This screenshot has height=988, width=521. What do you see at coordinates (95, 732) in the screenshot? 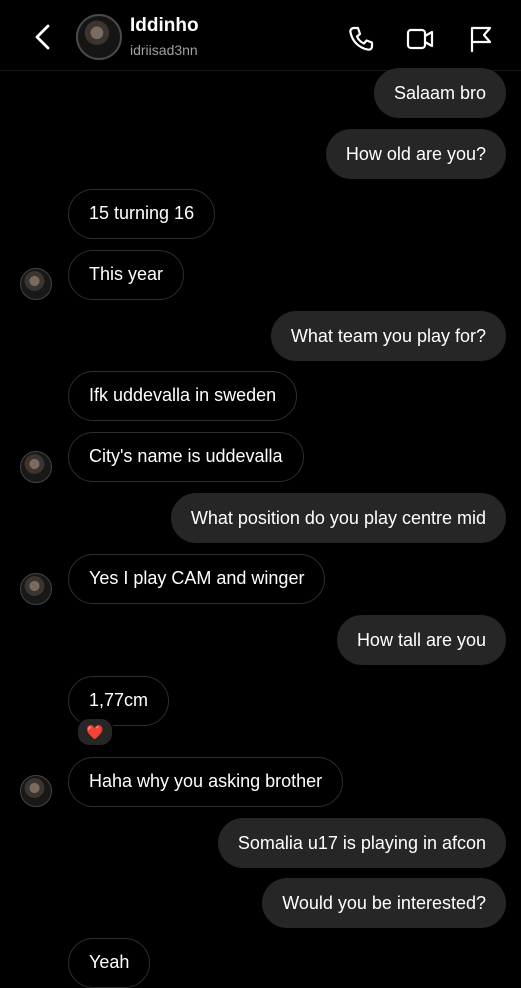
I see `heart-reaction-icon: ❤️` at bounding box center [95, 732].